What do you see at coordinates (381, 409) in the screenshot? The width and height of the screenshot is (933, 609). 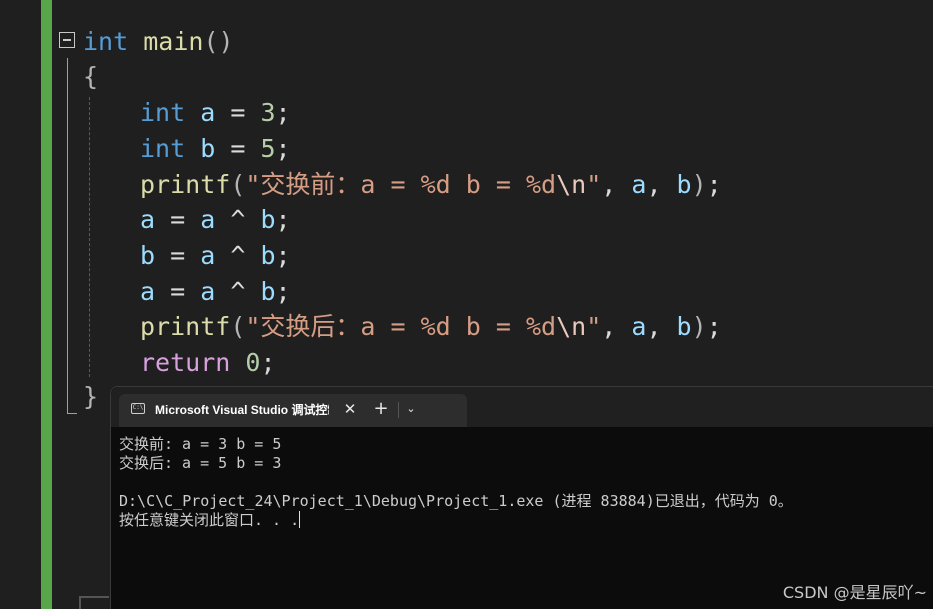 I see `new-tab-icon: +` at bounding box center [381, 409].